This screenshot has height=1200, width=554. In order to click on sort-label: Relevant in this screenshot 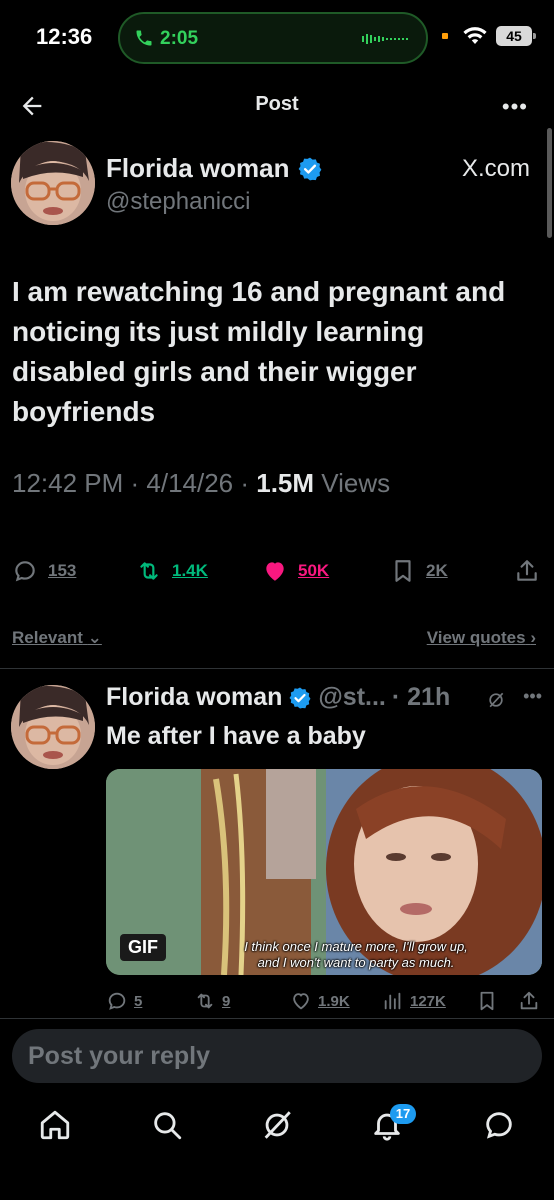, I will do `click(47, 637)`.